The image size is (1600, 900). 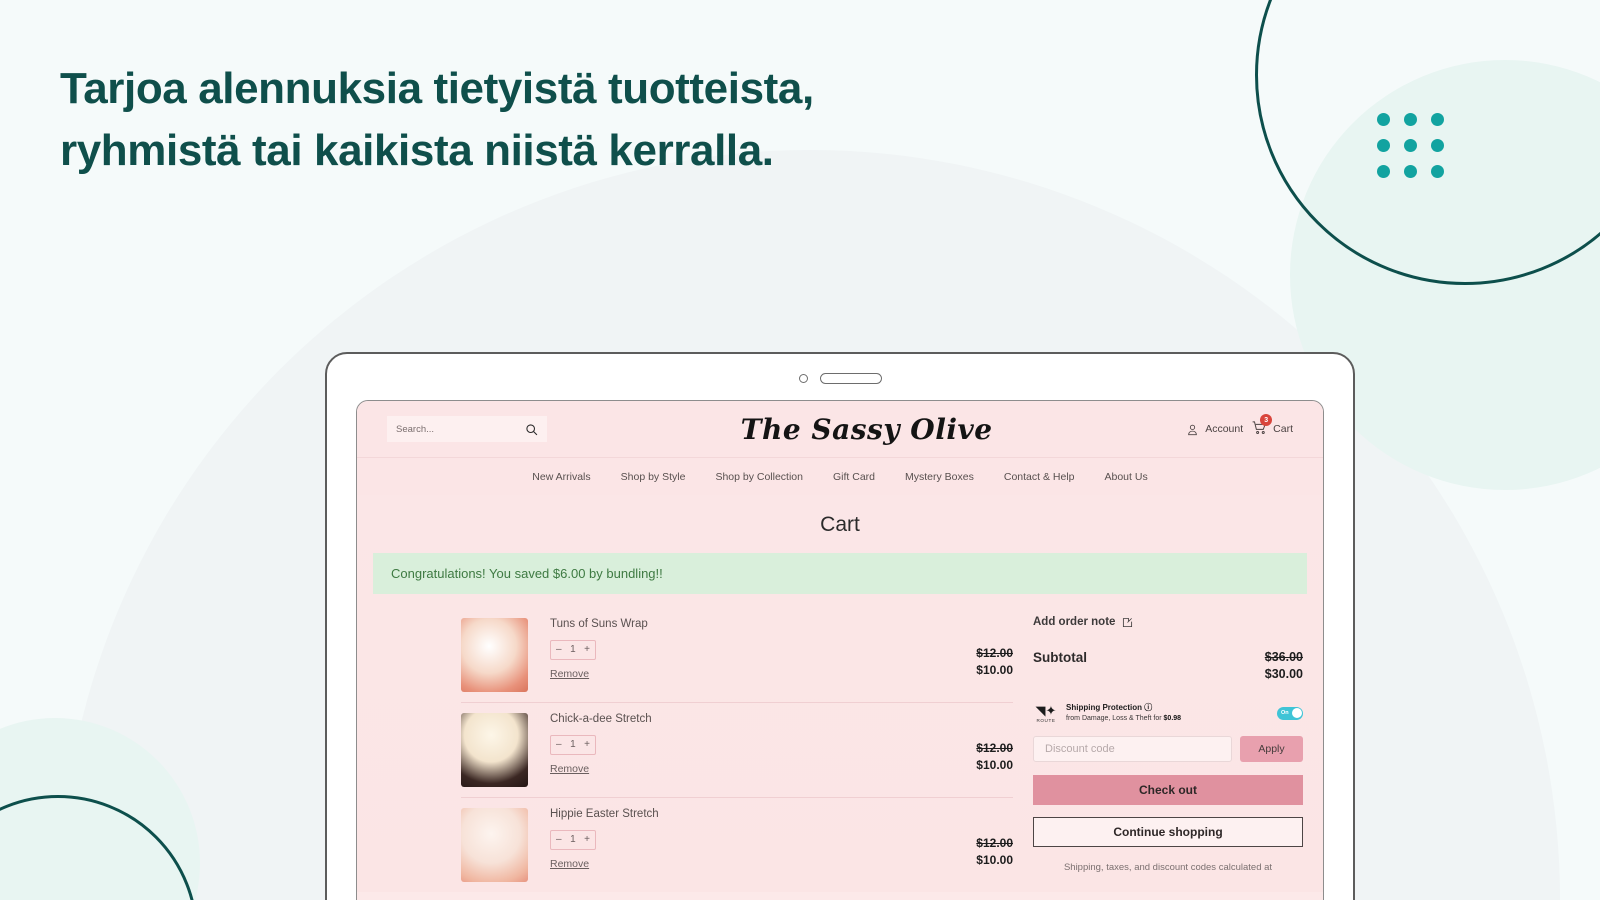 What do you see at coordinates (417, 151) in the screenshot?
I see `headline-line-2: ryhmistä tai kaikista niistä kerralla.` at bounding box center [417, 151].